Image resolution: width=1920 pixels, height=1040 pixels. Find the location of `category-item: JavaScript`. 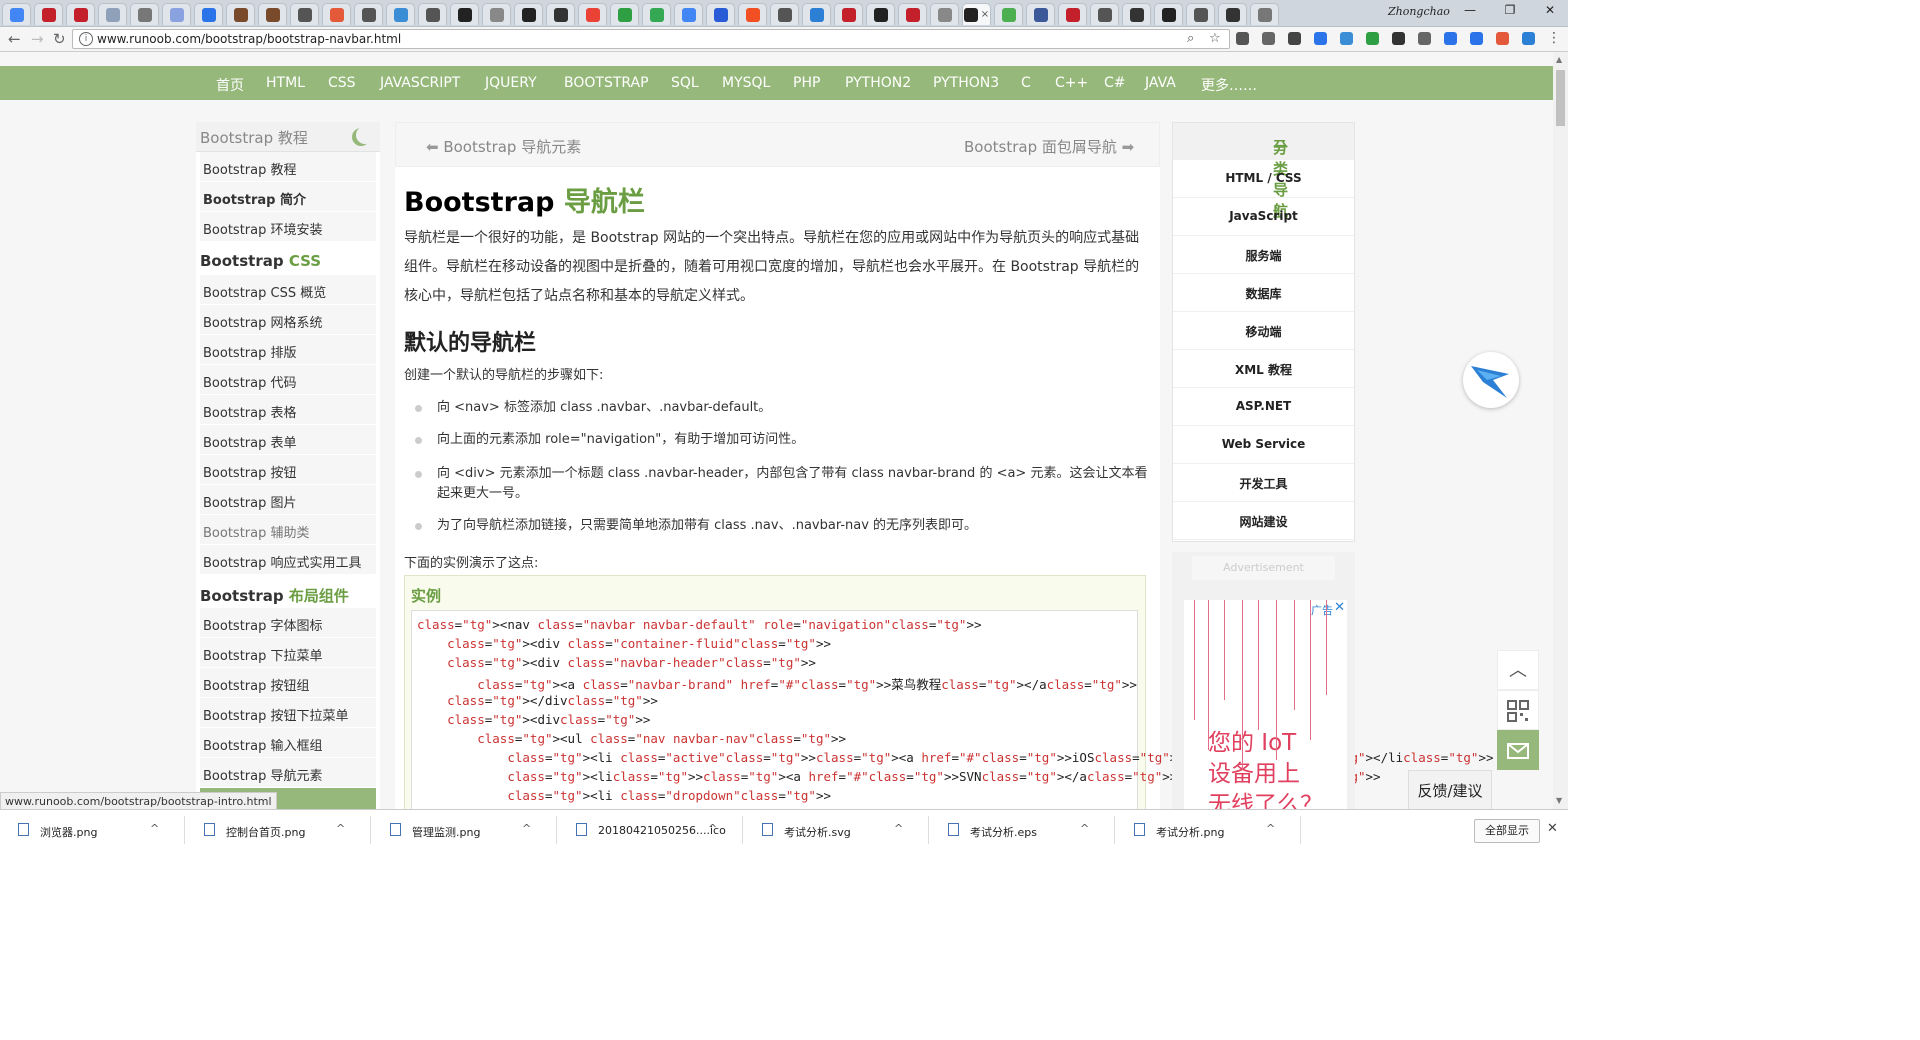

category-item: JavaScript is located at coordinates (1263, 217).